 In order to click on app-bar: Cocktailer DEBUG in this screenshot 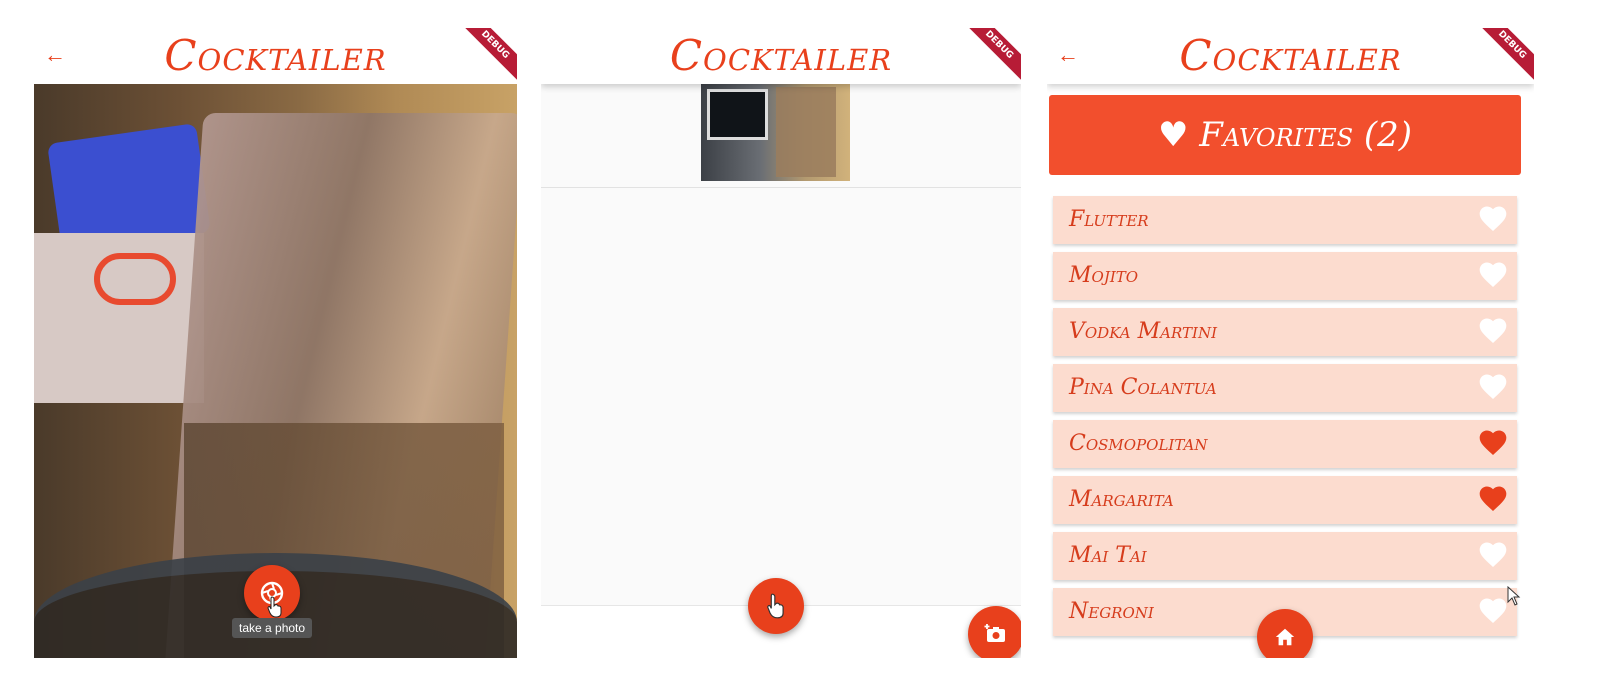, I will do `click(781, 56)`.